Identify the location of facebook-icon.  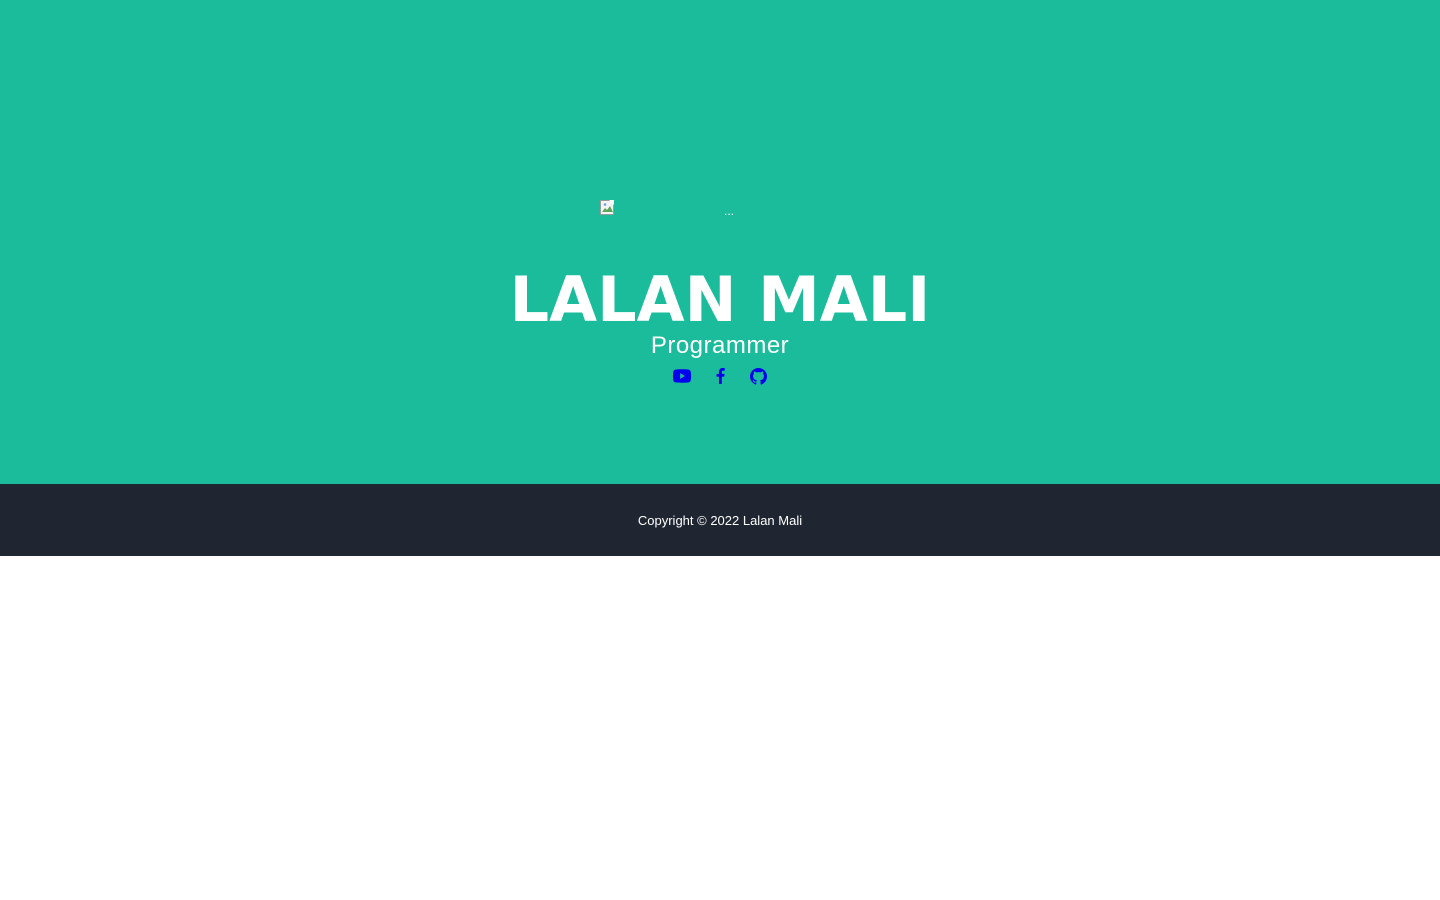
(720, 376).